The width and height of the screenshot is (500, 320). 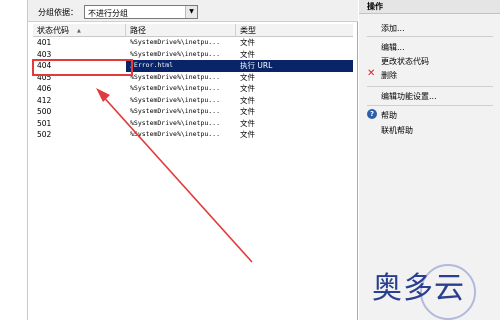 What do you see at coordinates (389, 115) in the screenshot?
I see `help-link: 帮助` at bounding box center [389, 115].